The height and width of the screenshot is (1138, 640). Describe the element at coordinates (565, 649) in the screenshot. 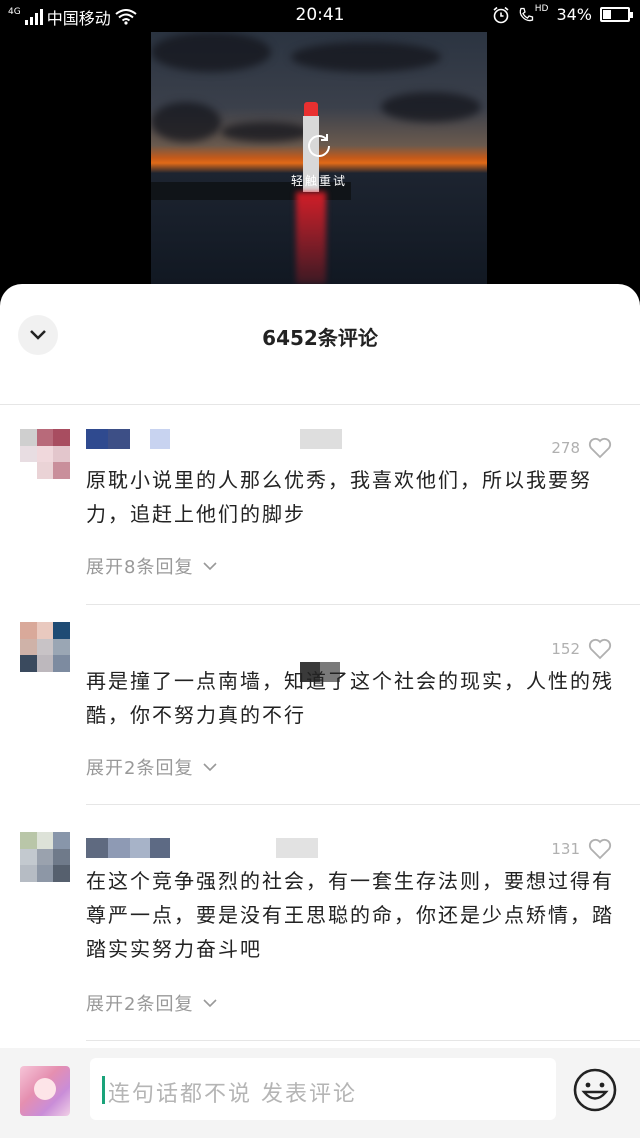

I see `like-count: 152` at that location.